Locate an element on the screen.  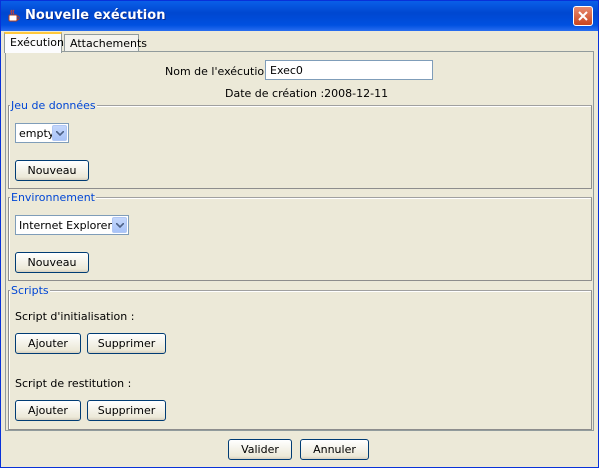
init-script-label: Script d'initialisation : is located at coordinates (75, 316).